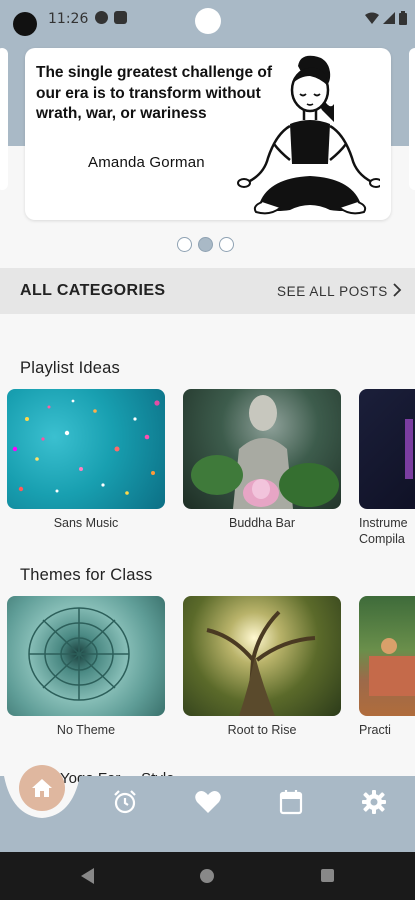 This screenshot has height=900, width=415. Describe the element at coordinates (332, 291) in the screenshot. I see `see-all-posts-link: SEE ALL POSTS` at that location.